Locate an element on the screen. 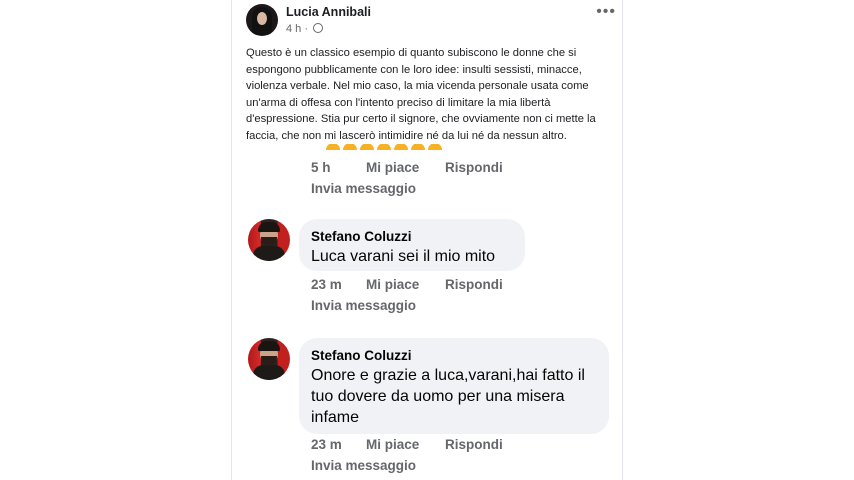 The height and width of the screenshot is (480, 854). author-avatar is located at coordinates (262, 20).